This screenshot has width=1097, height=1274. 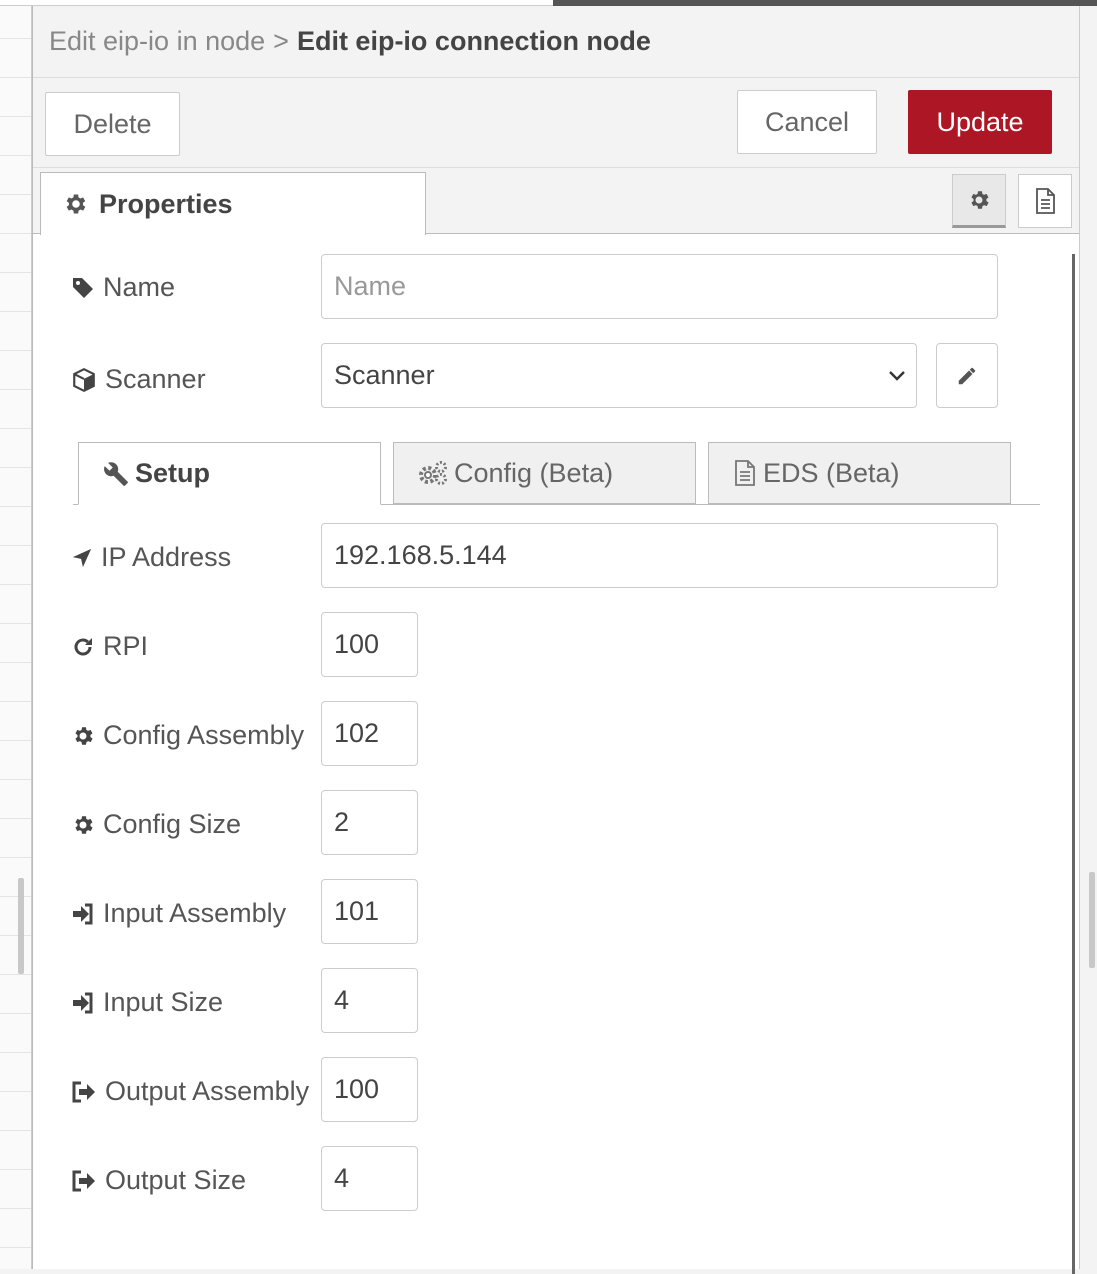 What do you see at coordinates (172, 824) in the screenshot?
I see `config-size-label-text: Config Size` at bounding box center [172, 824].